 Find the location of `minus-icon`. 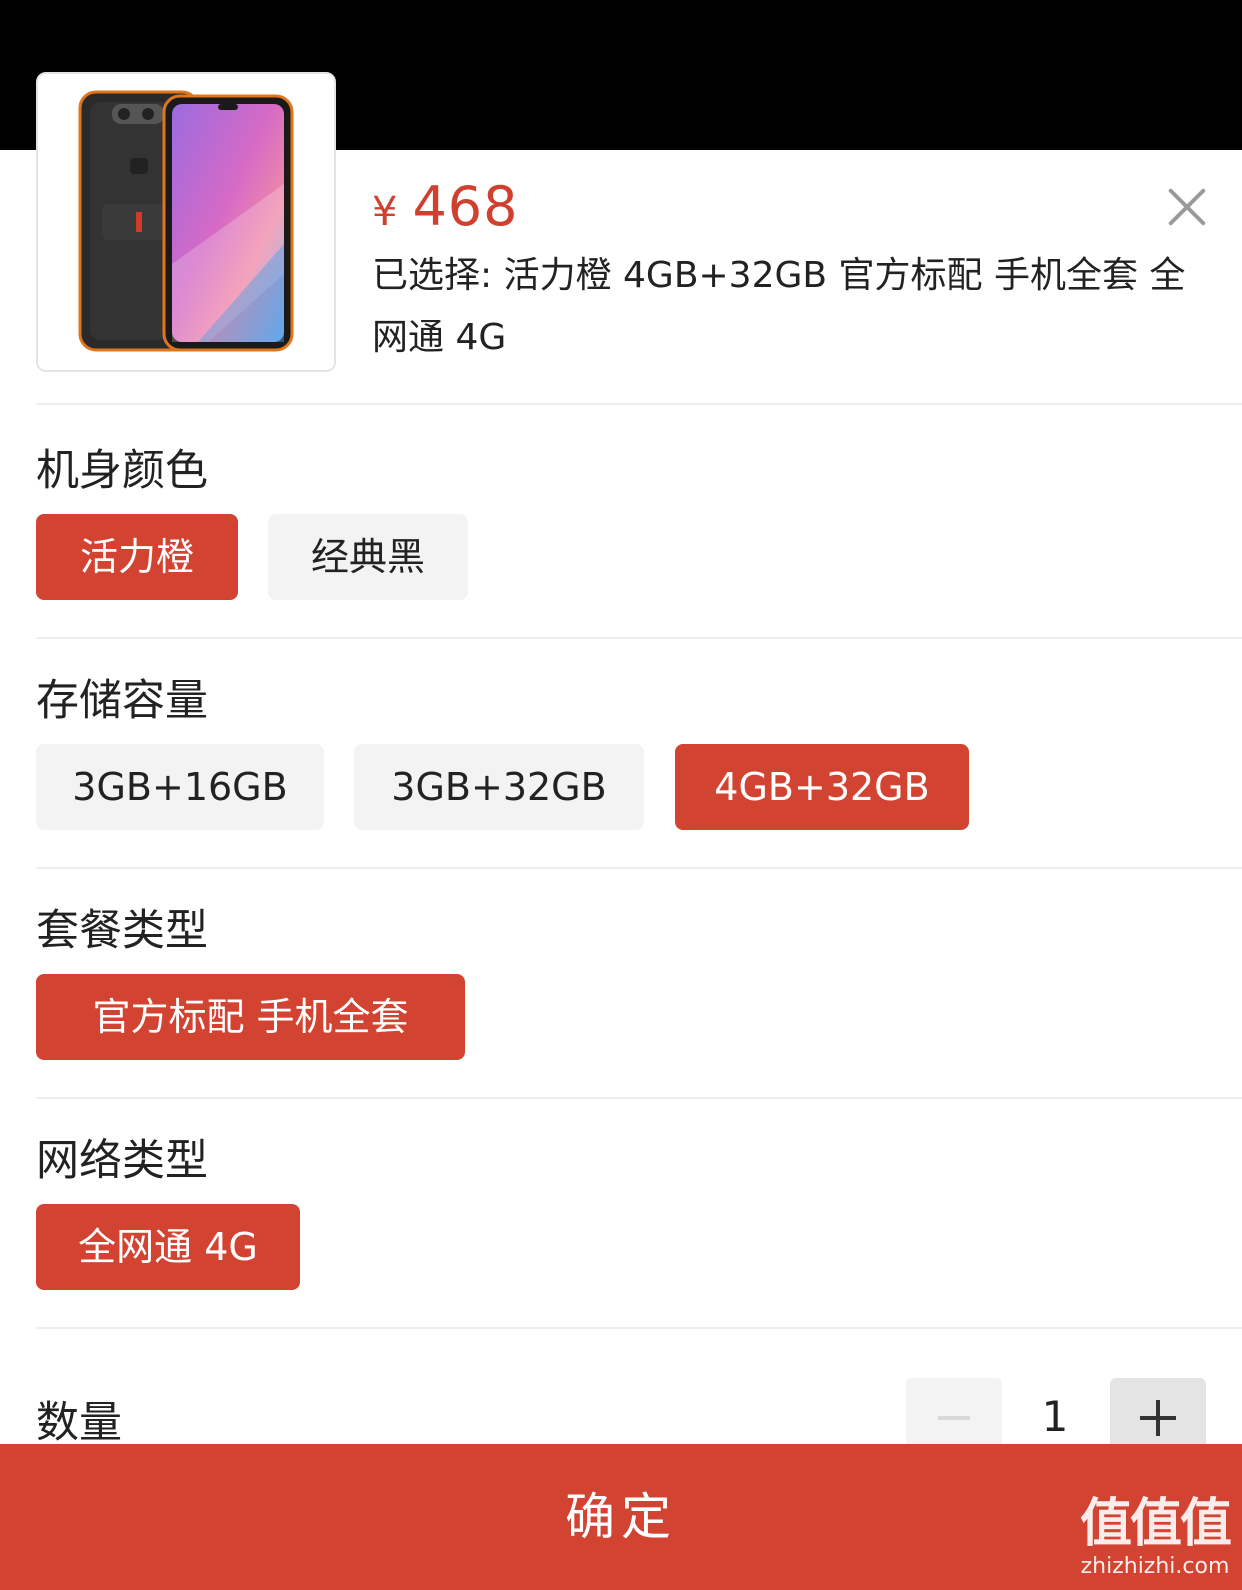

minus-icon is located at coordinates (954, 1418).